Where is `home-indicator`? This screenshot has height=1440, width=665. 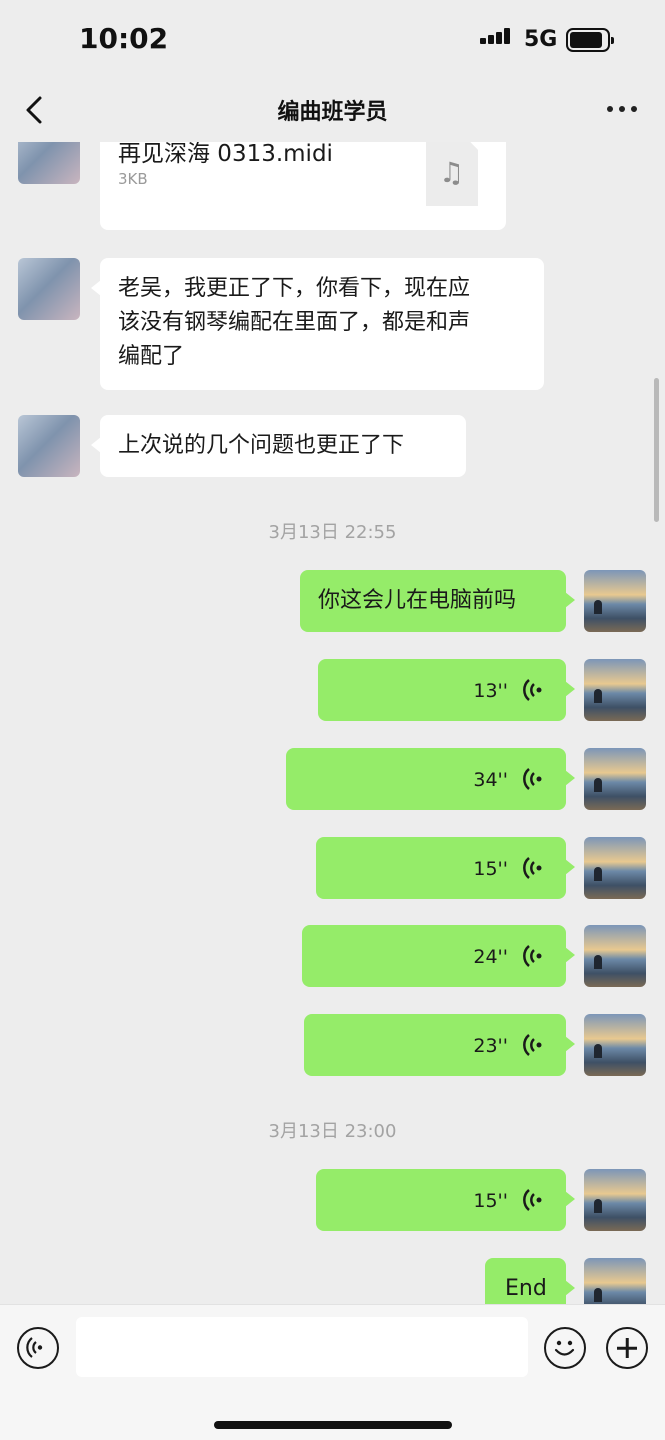
home-indicator is located at coordinates (333, 1425).